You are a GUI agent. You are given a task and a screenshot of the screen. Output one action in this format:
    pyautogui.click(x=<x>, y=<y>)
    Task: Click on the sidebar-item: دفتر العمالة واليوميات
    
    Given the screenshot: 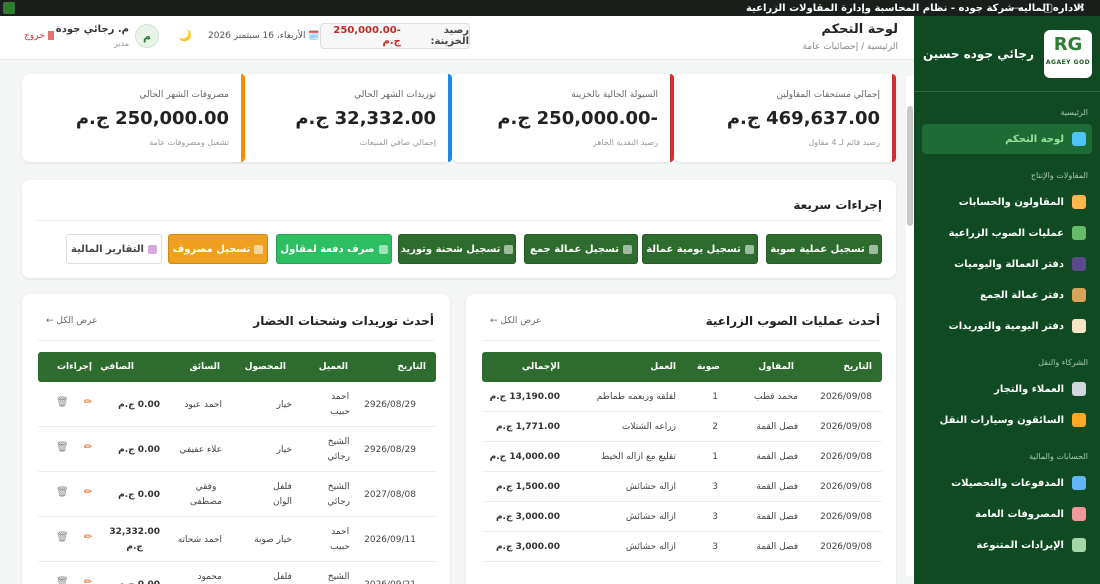 What is the action you would take?
    pyautogui.click(x=1007, y=264)
    